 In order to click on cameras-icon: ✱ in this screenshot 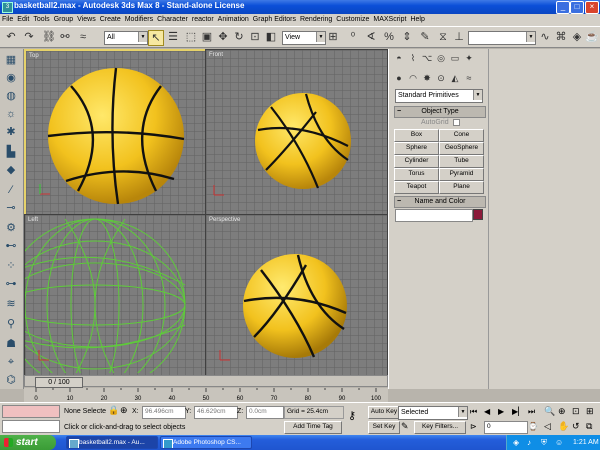, I will do `click(11, 132)`.